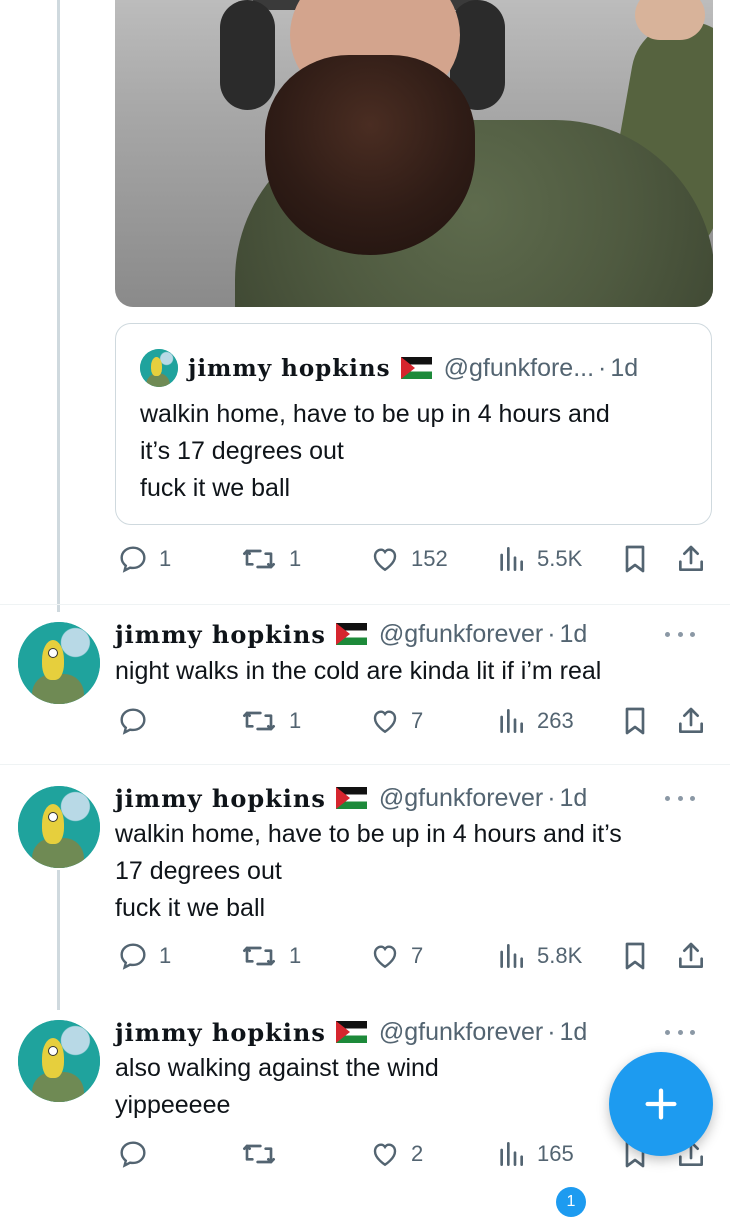 The height and width of the screenshot is (1217, 730). Describe the element at coordinates (417, 1153) in the screenshot. I see `like-count: 2` at that location.